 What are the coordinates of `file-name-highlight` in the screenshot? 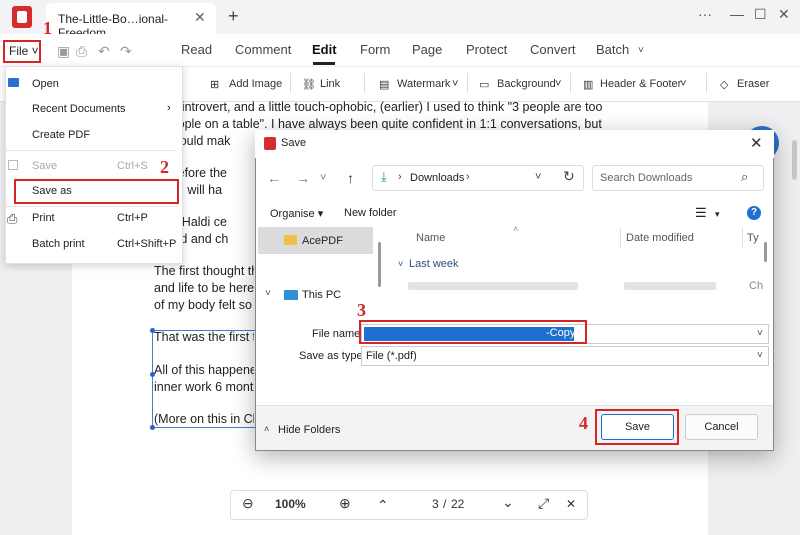 It's located at (473, 332).